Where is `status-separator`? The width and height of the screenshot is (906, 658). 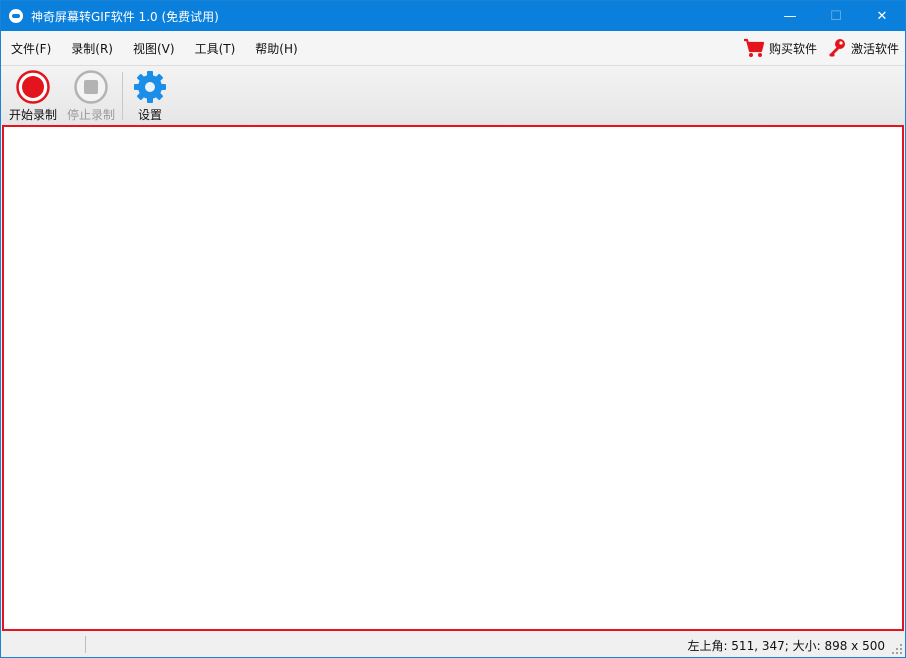
status-separator is located at coordinates (85, 644).